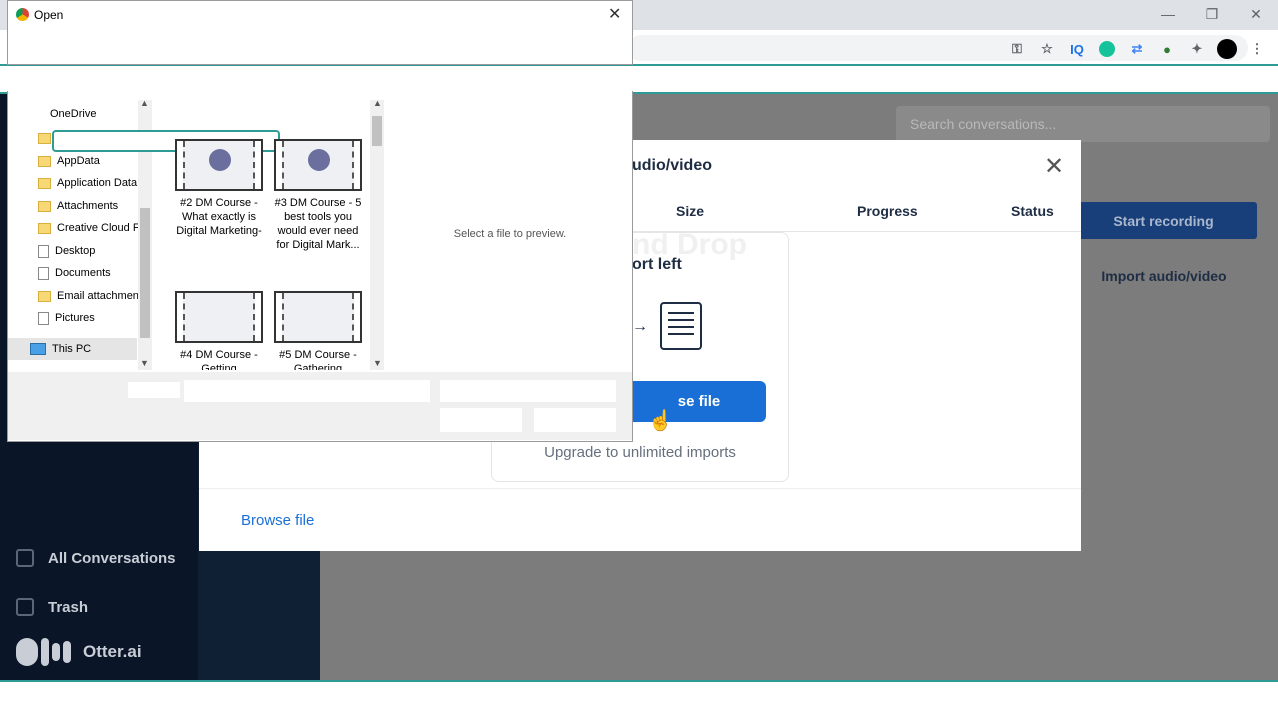  What do you see at coordinates (690, 211) in the screenshot?
I see `column-size: Size` at bounding box center [690, 211].